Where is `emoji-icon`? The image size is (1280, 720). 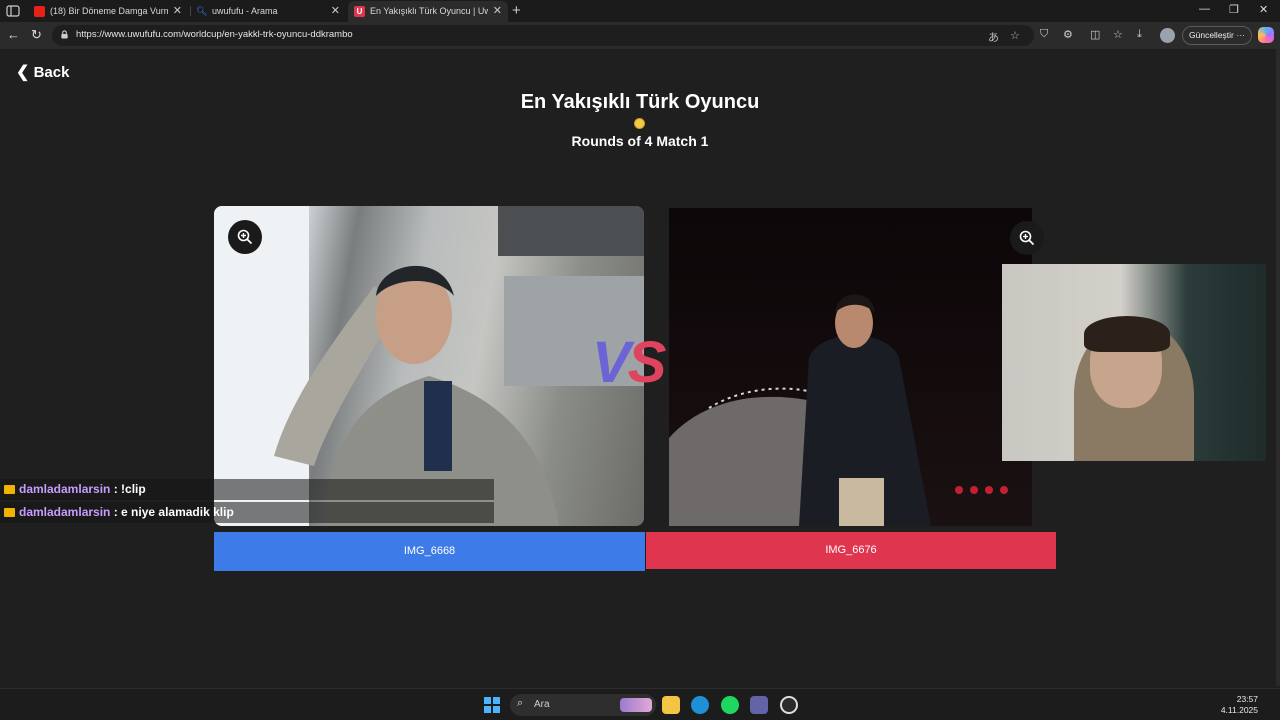 emoji-icon is located at coordinates (639, 123).